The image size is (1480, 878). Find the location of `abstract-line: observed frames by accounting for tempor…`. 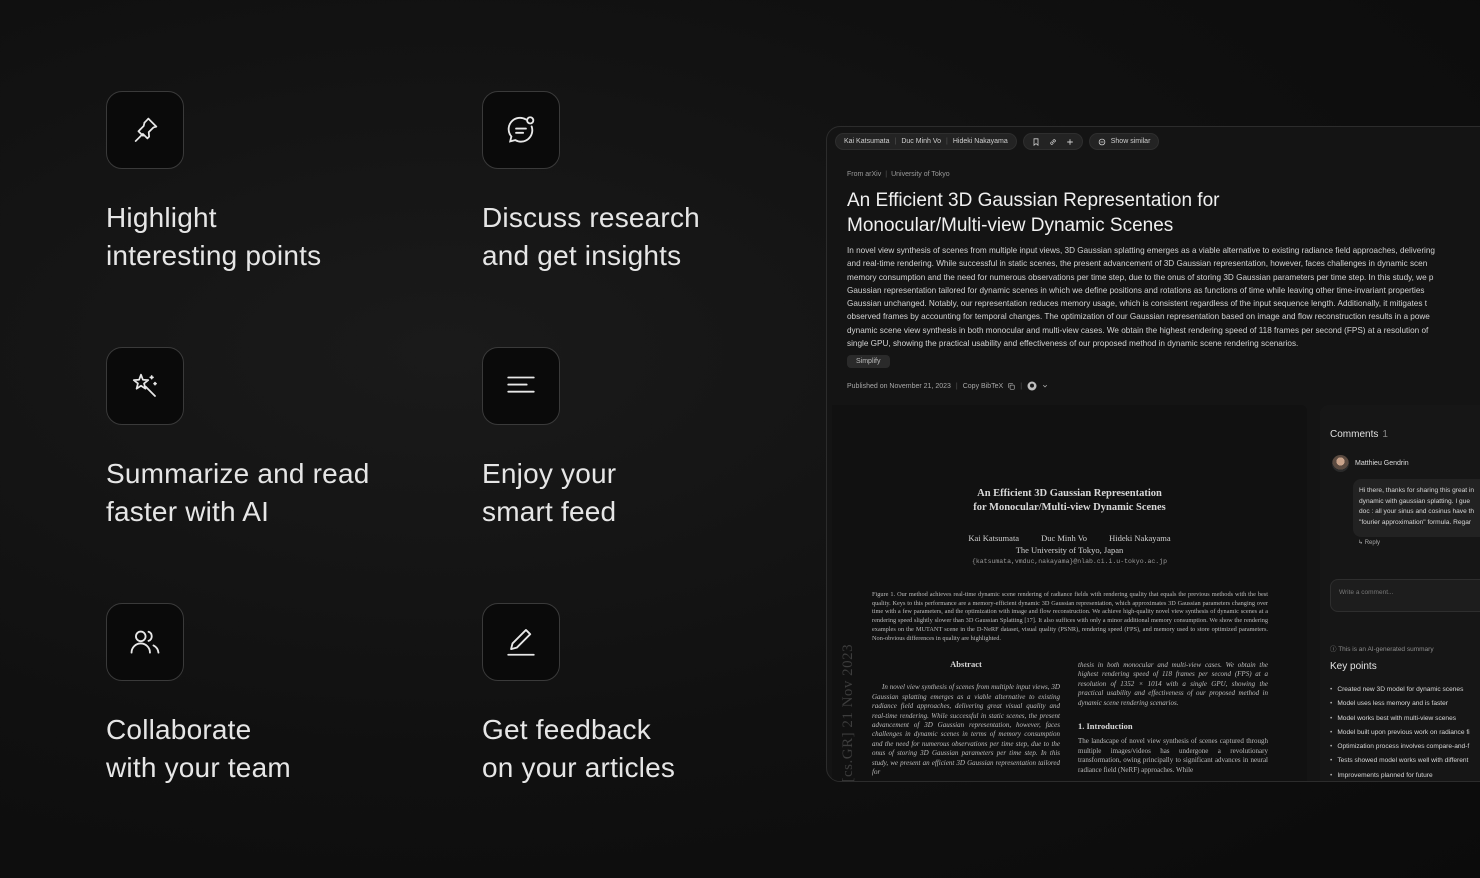

abstract-line: observed frames by accounting for tempor… is located at coordinates (1138, 317).